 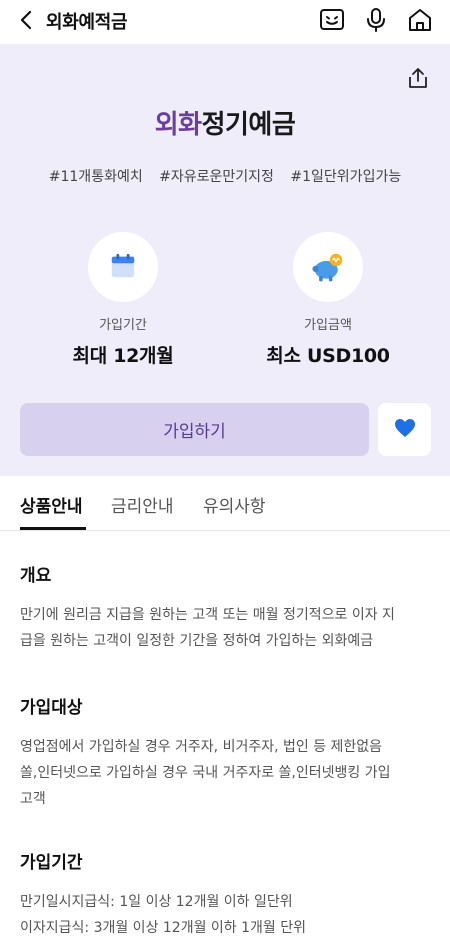 What do you see at coordinates (332, 20) in the screenshot?
I see `chatbot-icon` at bounding box center [332, 20].